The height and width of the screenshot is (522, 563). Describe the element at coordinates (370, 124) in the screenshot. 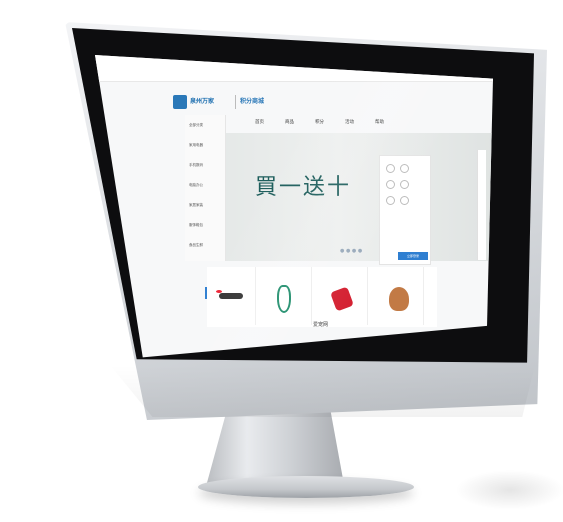

I see `main-nav: 首页 商品 积分 活动 帮助` at that location.